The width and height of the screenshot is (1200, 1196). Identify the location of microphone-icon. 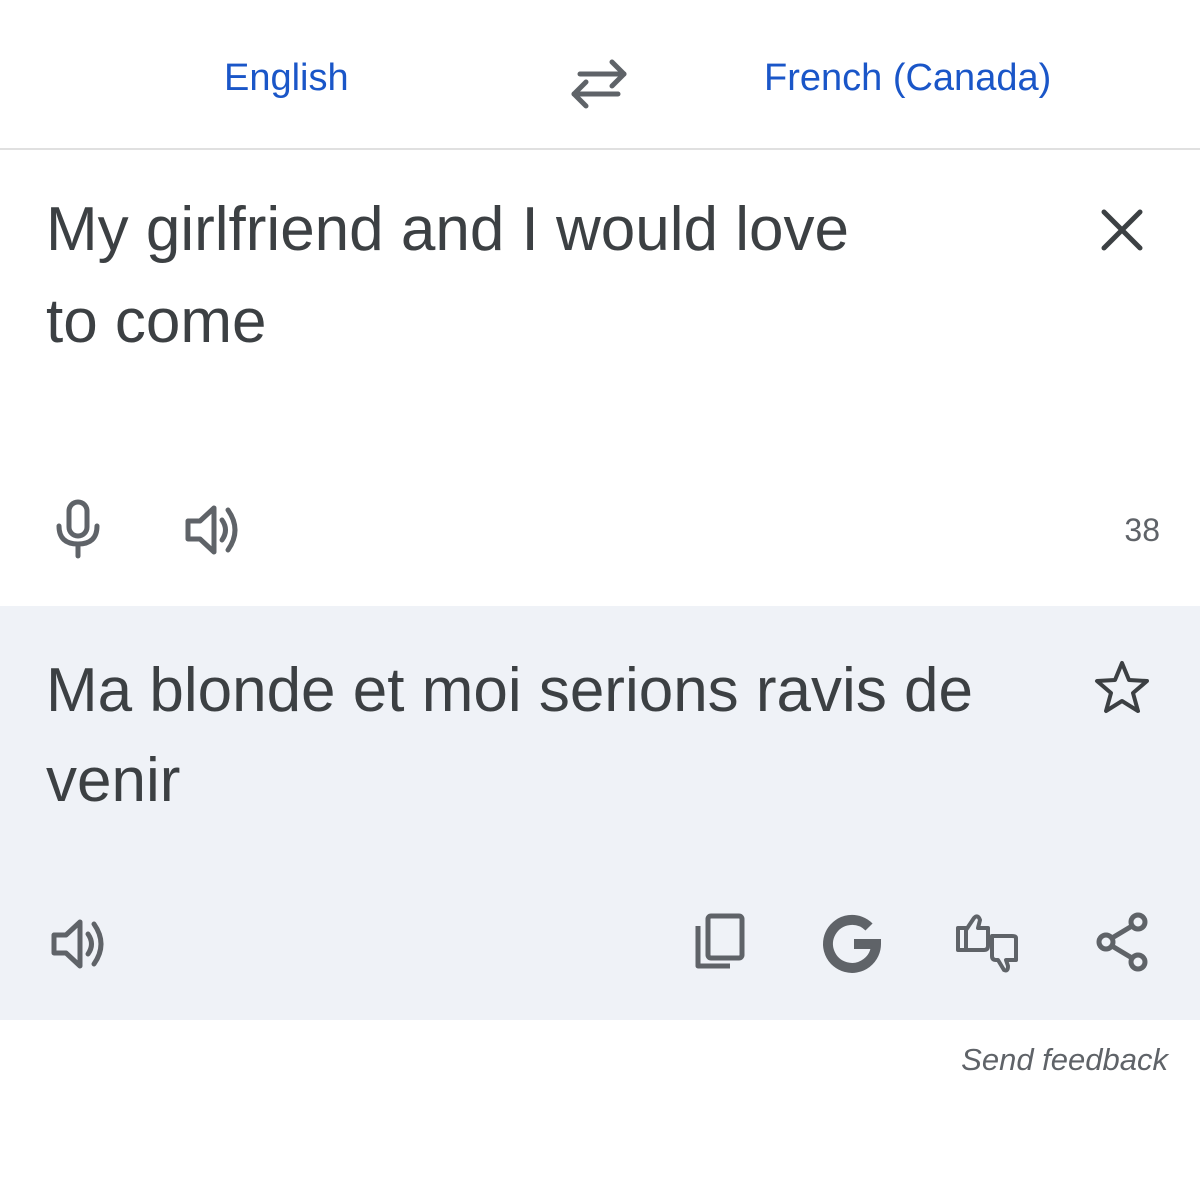
(78, 529).